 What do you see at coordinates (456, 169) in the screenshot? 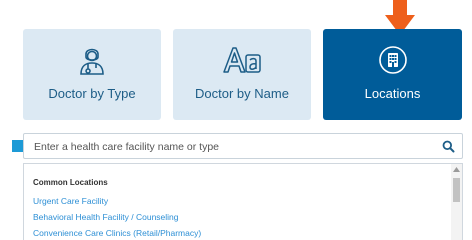
I see `scroll-up-icon` at bounding box center [456, 169].